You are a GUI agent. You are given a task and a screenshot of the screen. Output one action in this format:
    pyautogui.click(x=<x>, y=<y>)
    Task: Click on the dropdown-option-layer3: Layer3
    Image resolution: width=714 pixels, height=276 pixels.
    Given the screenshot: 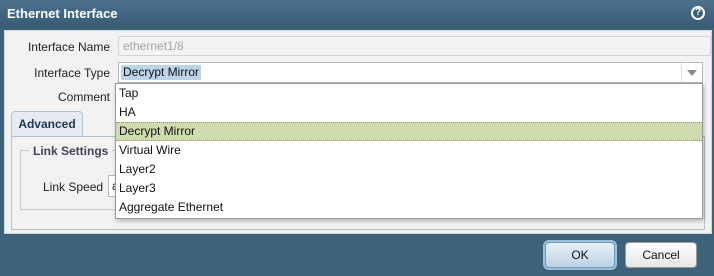 What is the action you would take?
    pyautogui.click(x=409, y=188)
    